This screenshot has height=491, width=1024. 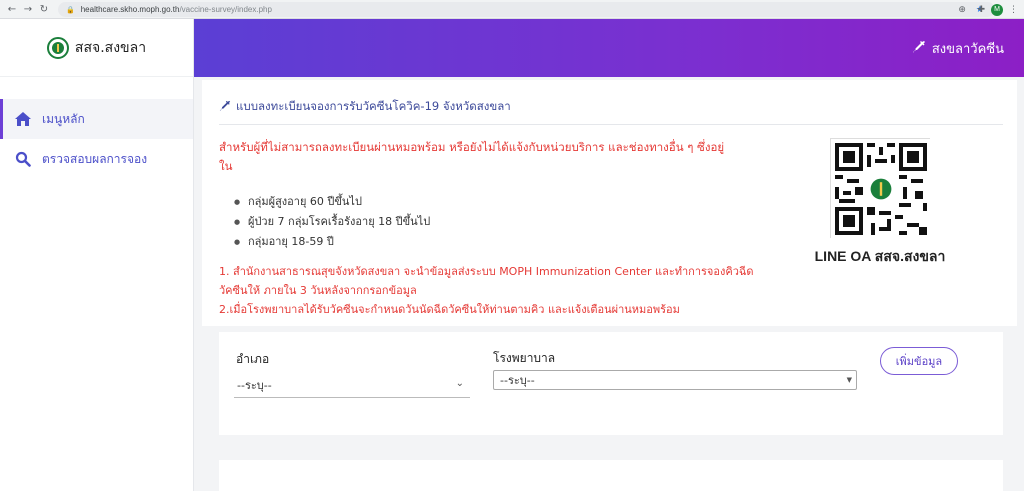 I want to click on more-menu-icon: ⋮, so click(x=1013, y=10).